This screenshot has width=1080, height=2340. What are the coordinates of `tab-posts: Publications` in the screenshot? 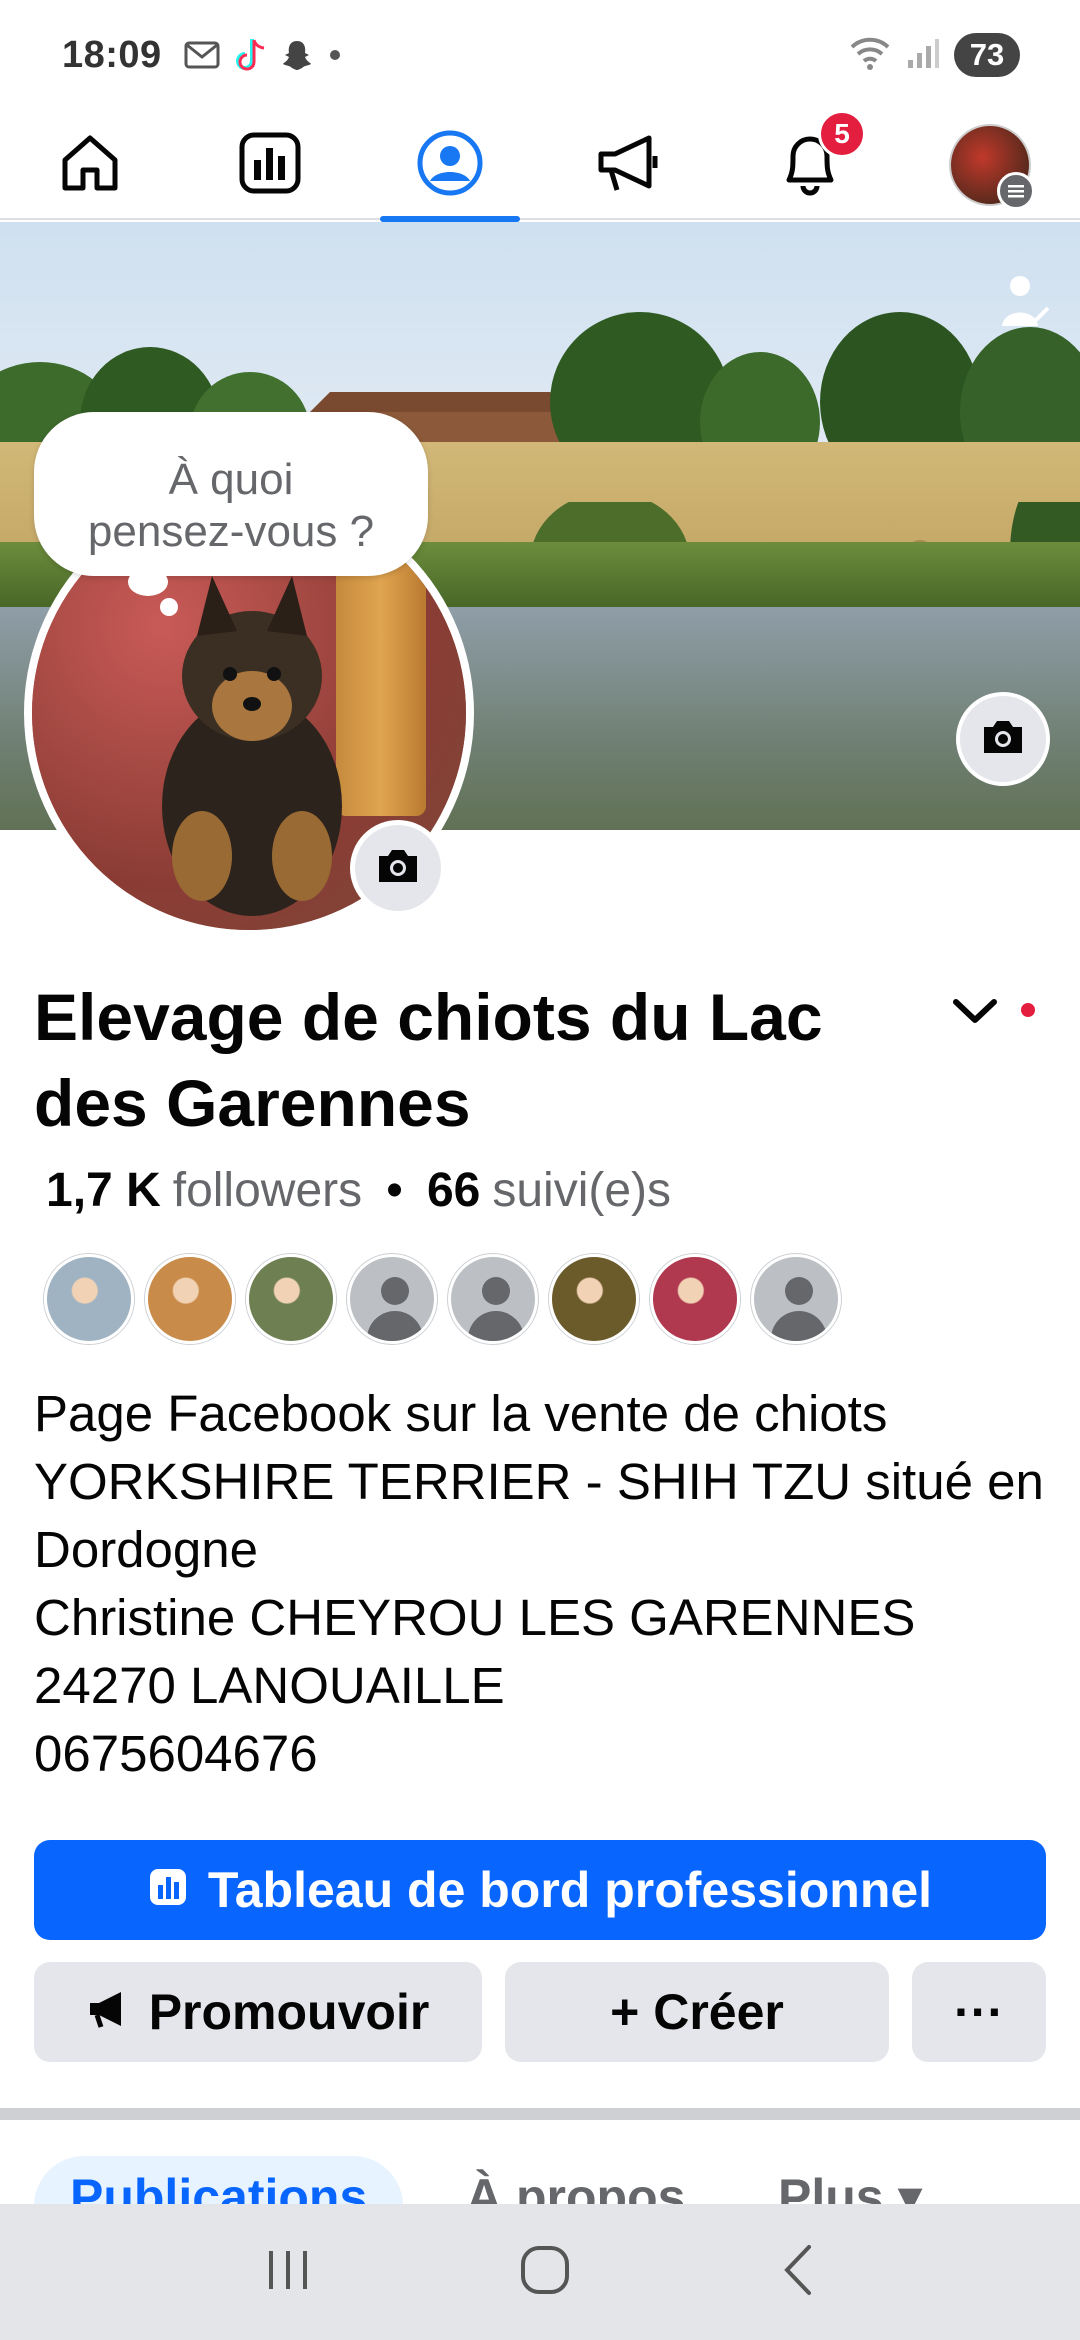 It's located at (219, 2180).